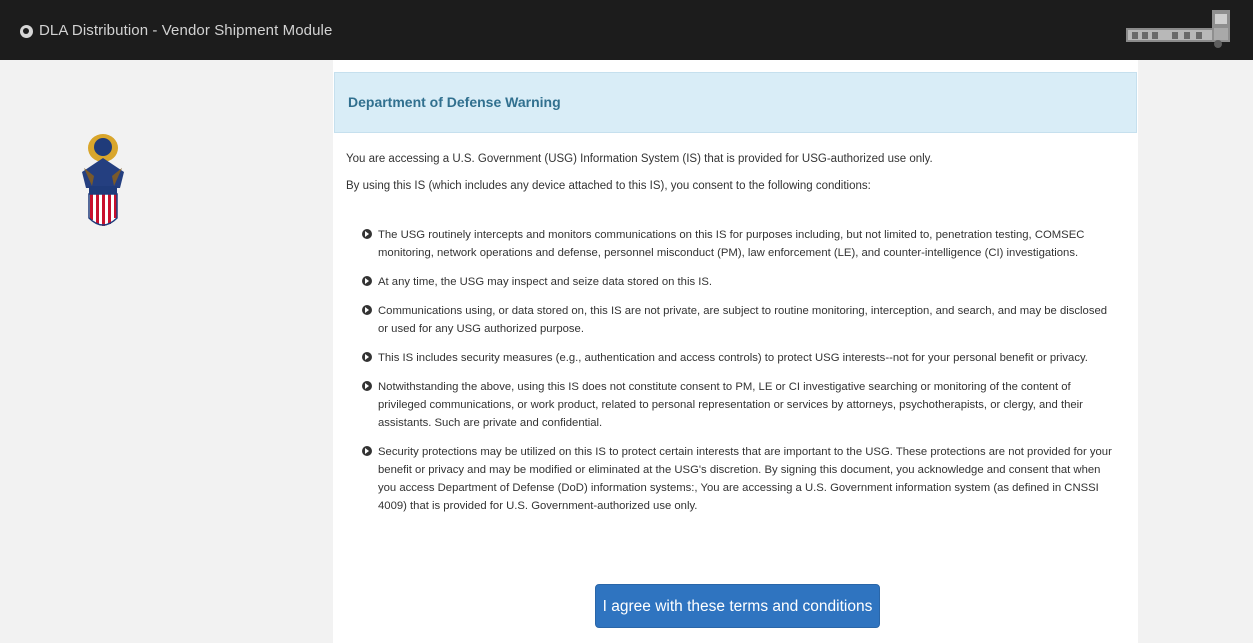  What do you see at coordinates (1178, 29) in the screenshot?
I see `truck-logo` at bounding box center [1178, 29].